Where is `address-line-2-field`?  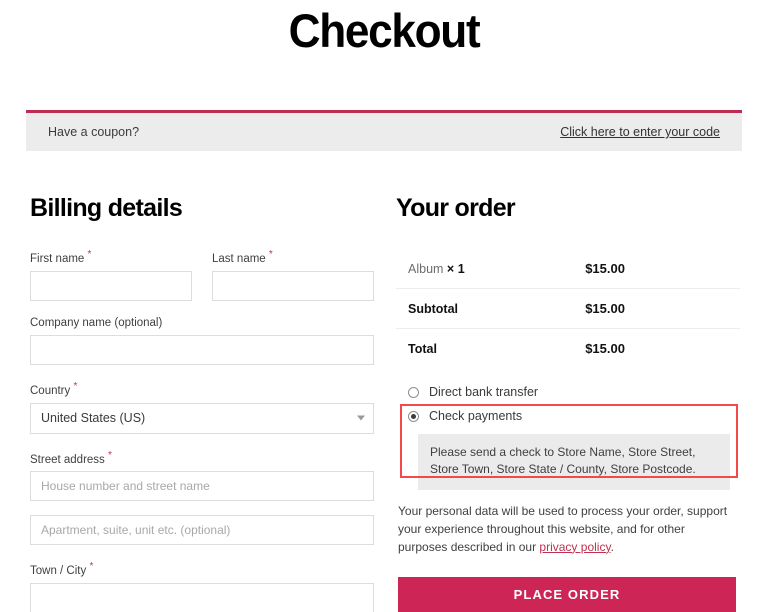
address-line-2-field is located at coordinates (202, 530).